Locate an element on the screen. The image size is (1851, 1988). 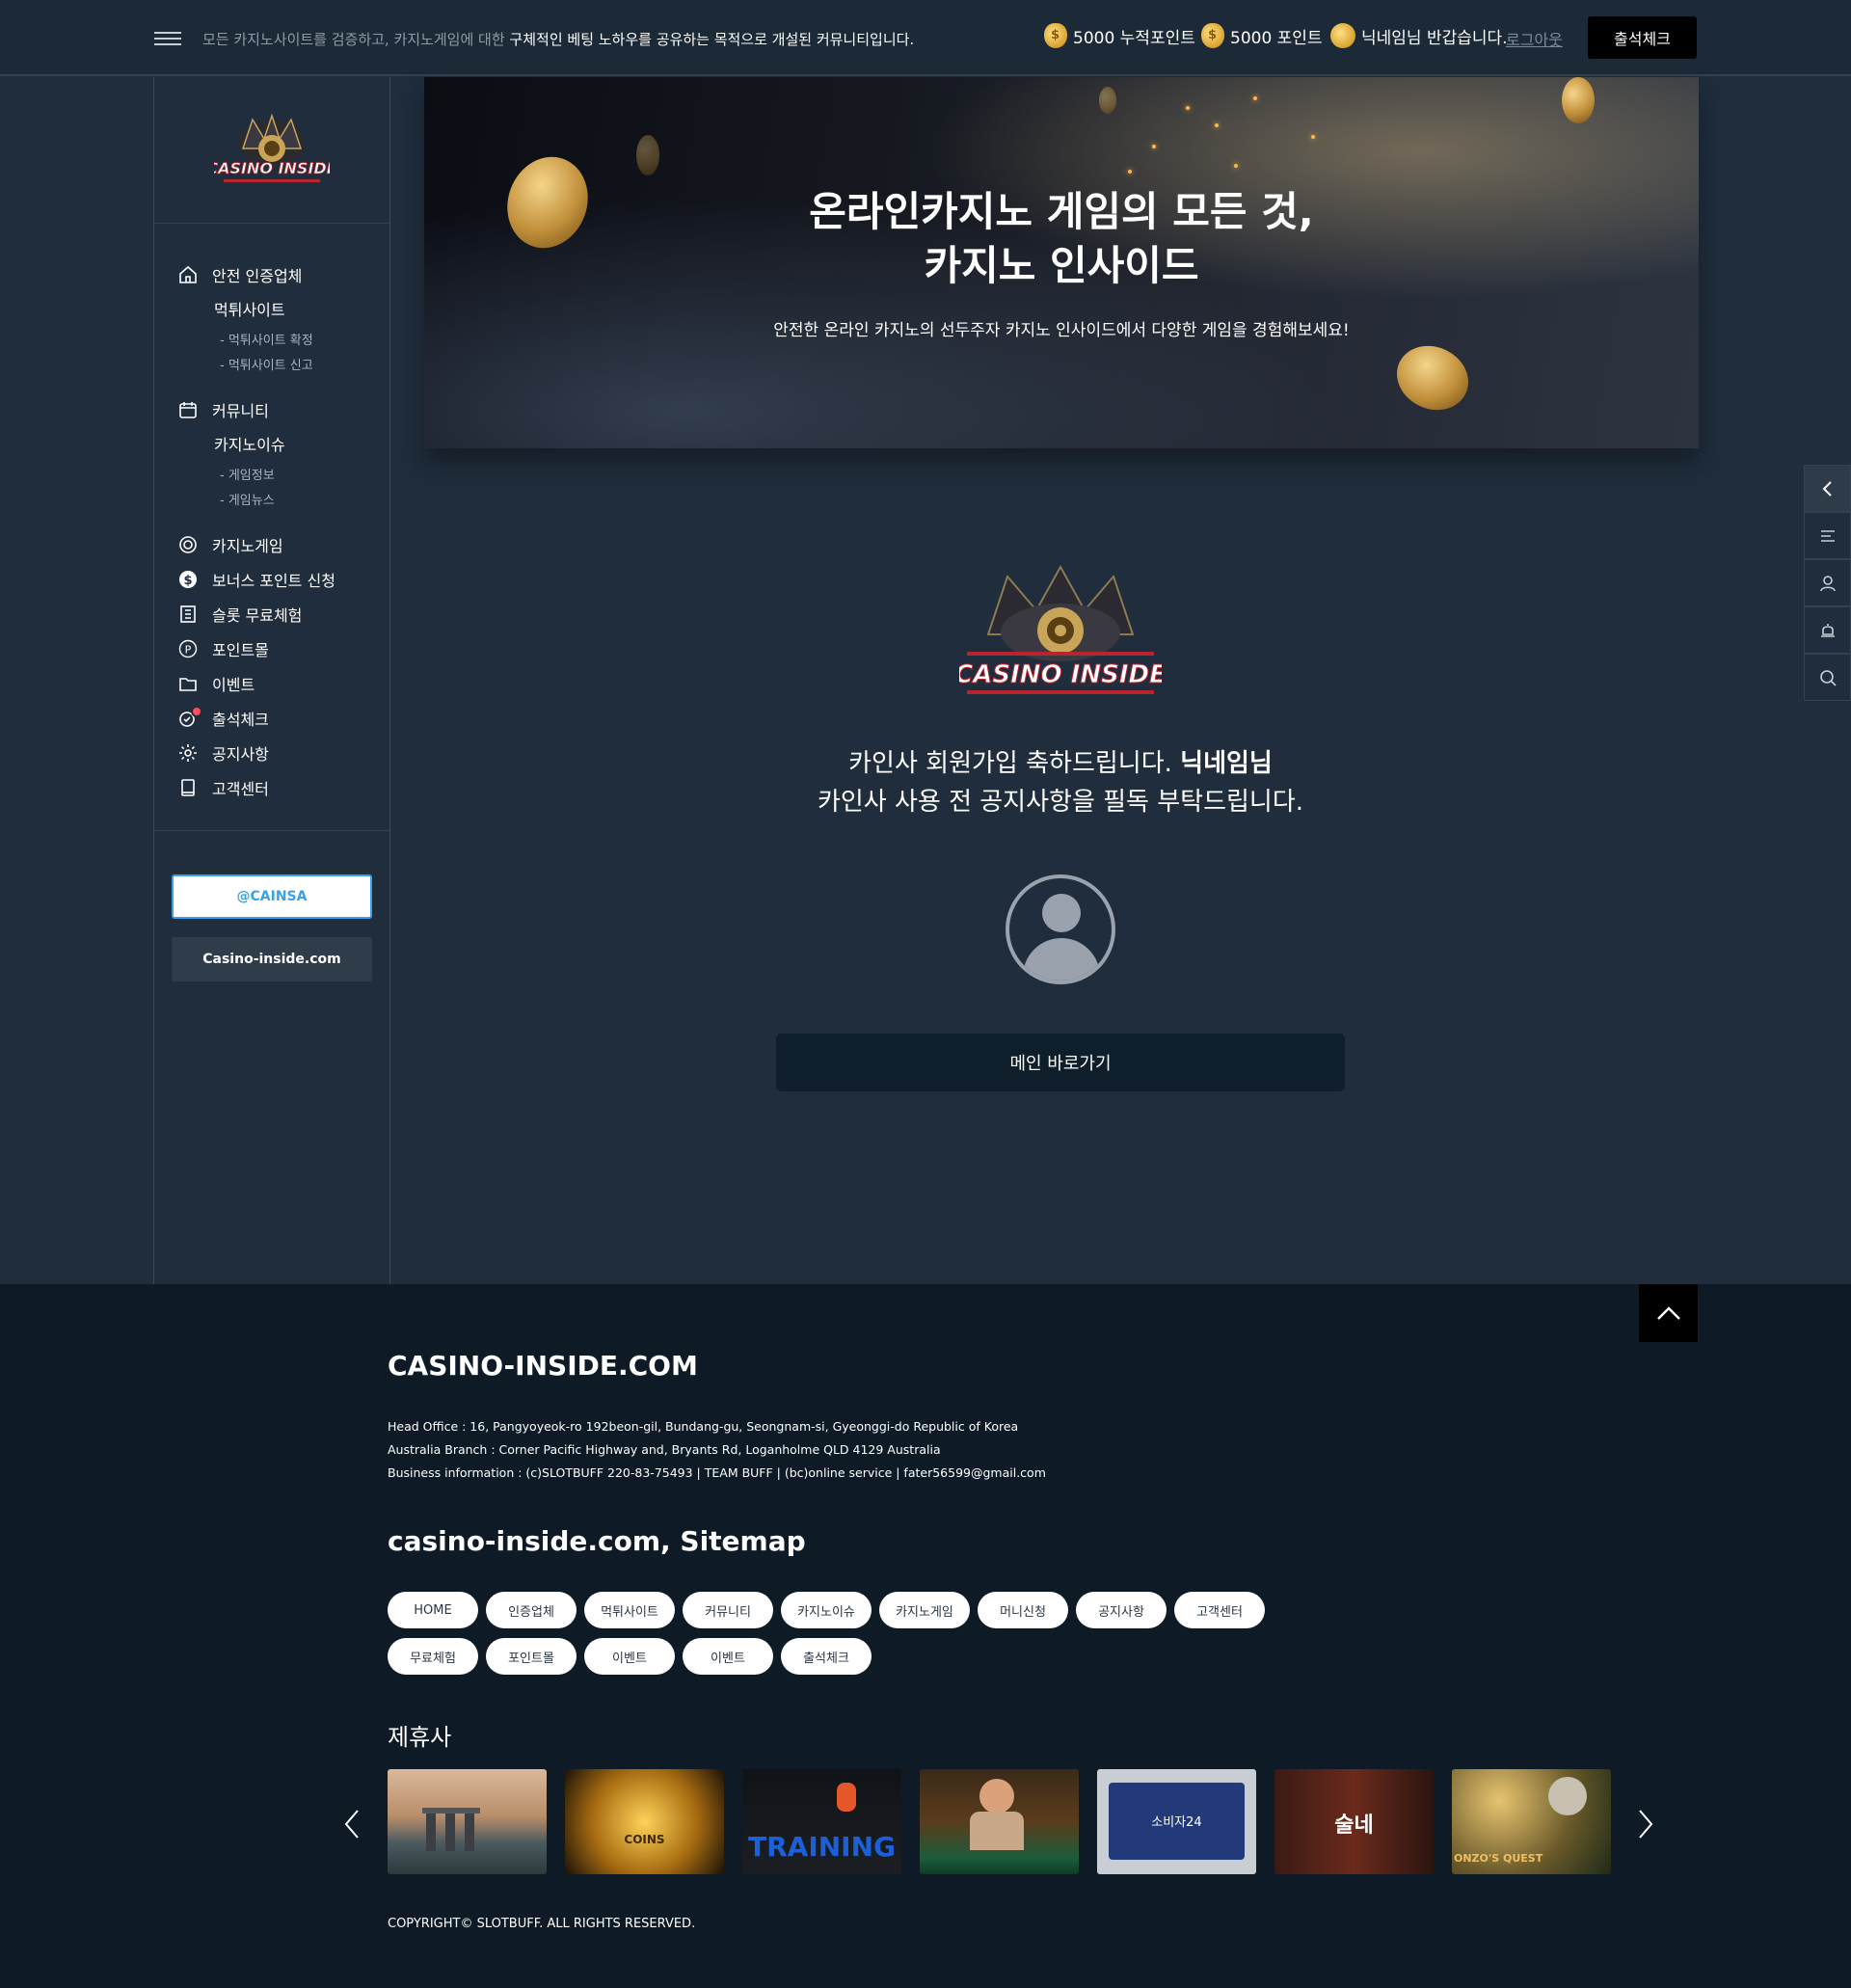
floating-quick-menu is located at coordinates (1827, 583).